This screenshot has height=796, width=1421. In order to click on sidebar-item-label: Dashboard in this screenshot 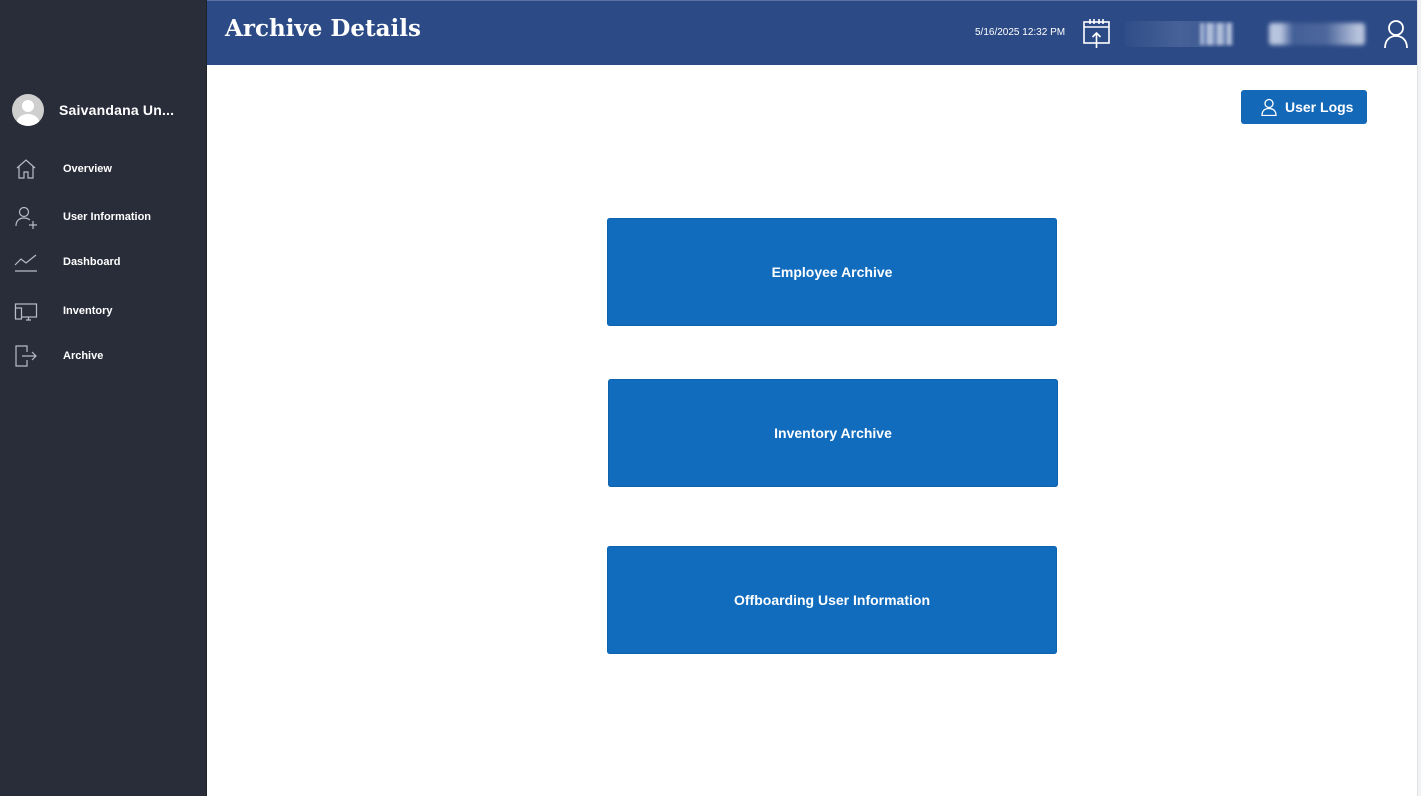, I will do `click(92, 262)`.